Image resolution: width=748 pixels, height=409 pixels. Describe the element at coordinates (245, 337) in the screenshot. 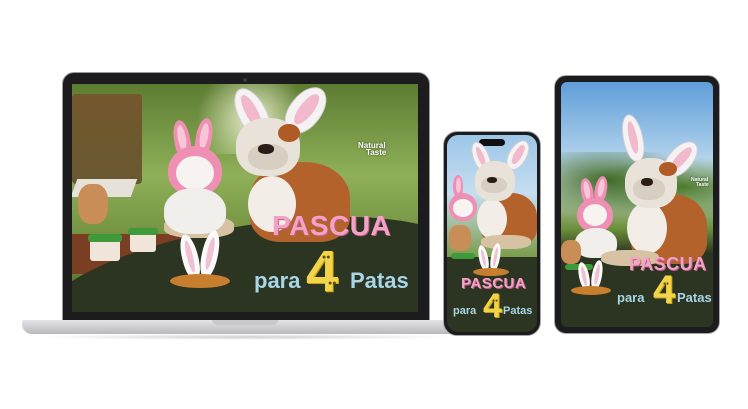

I see `laptop-shadow` at that location.